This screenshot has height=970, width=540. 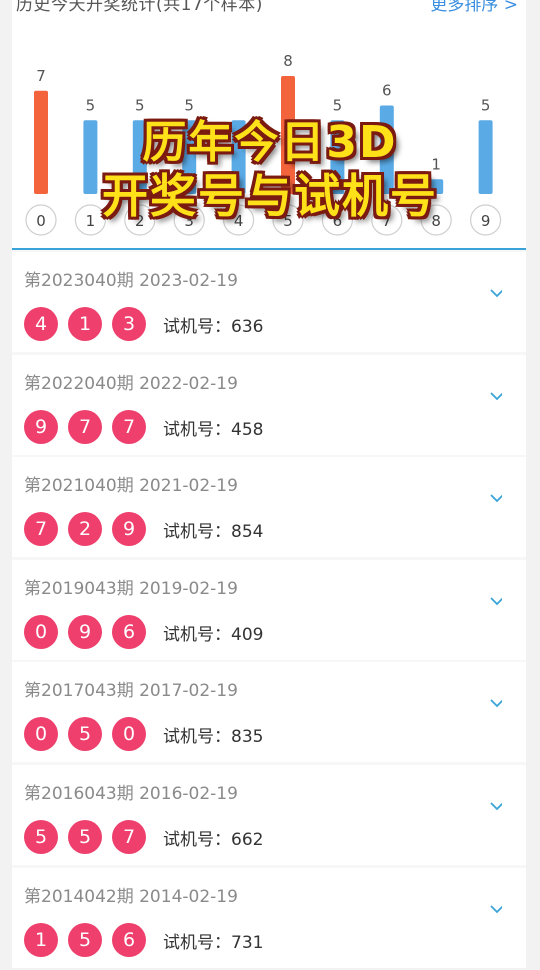 I want to click on winning-balls: 096, so click(x=90, y=631).